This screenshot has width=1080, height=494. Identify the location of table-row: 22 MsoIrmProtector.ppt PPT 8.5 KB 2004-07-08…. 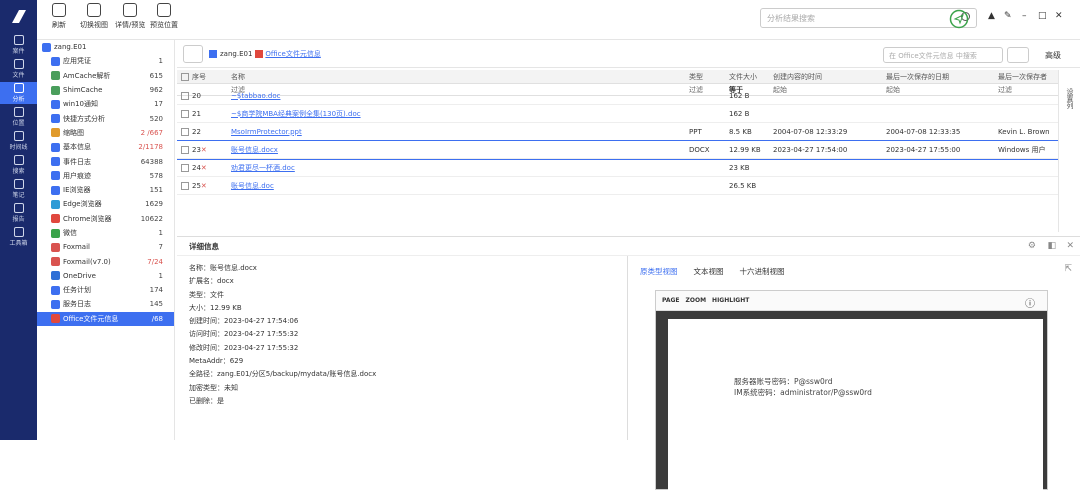
(617, 132).